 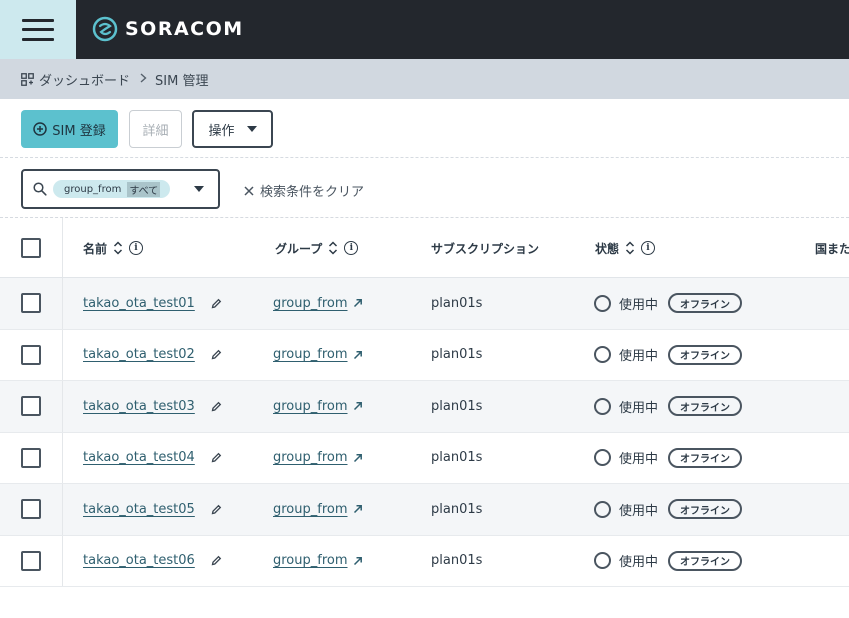 What do you see at coordinates (93, 189) in the screenshot?
I see `filter-chip-key: group_from` at bounding box center [93, 189].